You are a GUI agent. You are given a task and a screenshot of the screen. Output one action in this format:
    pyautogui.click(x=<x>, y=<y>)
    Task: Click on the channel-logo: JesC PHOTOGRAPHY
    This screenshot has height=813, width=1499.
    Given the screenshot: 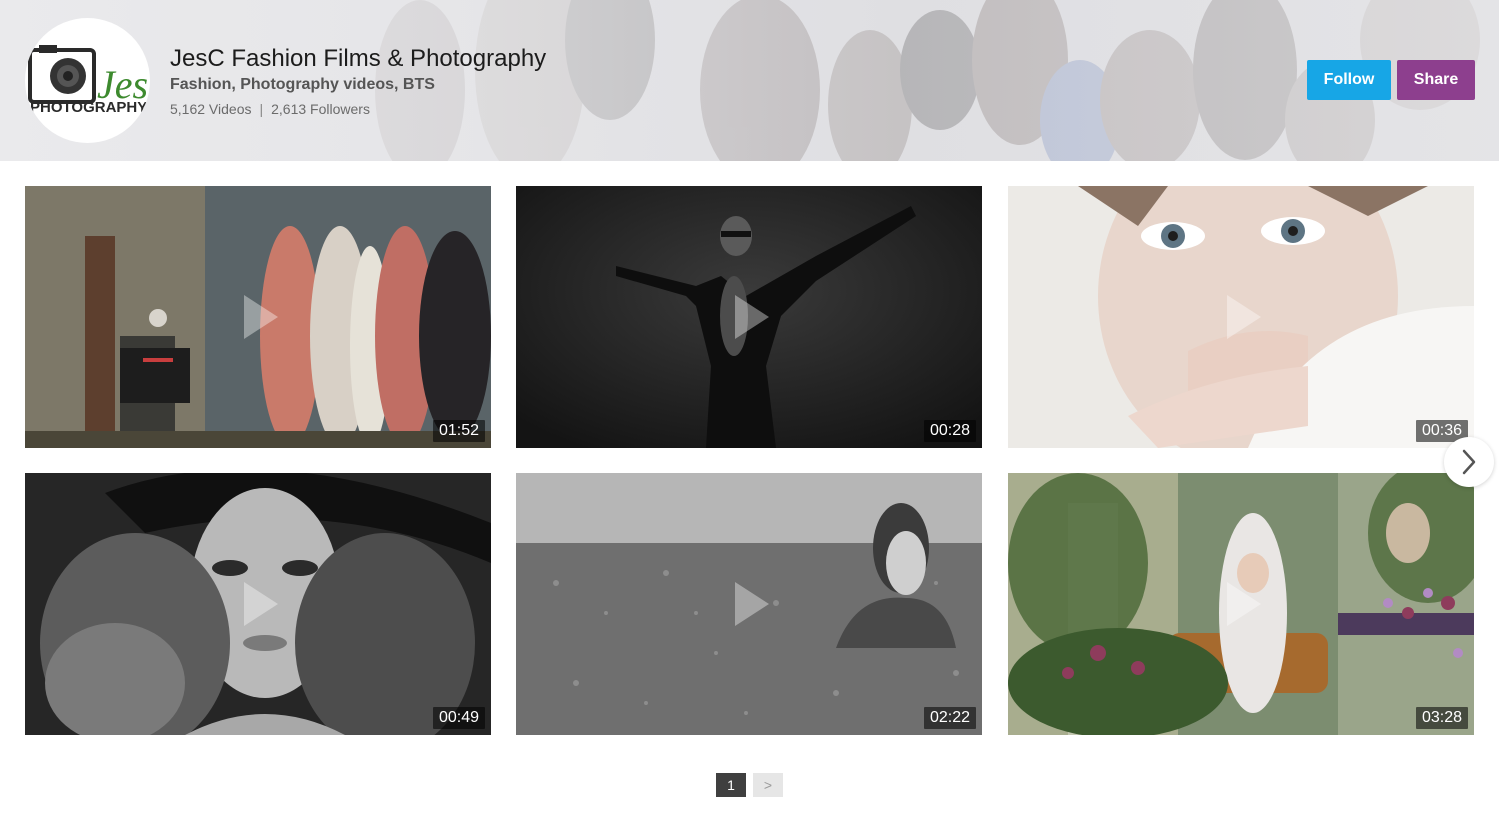 What is the action you would take?
    pyautogui.click(x=89, y=80)
    